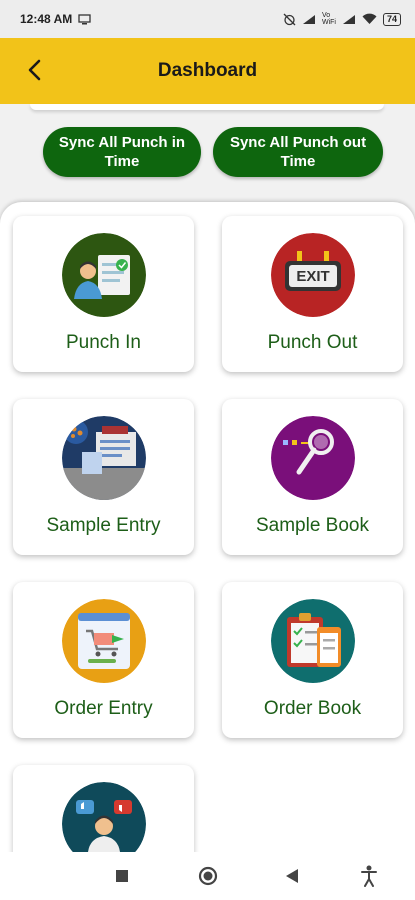 Image resolution: width=415 pixels, height=900 pixels. I want to click on recent-apps-icon, so click(122, 876).